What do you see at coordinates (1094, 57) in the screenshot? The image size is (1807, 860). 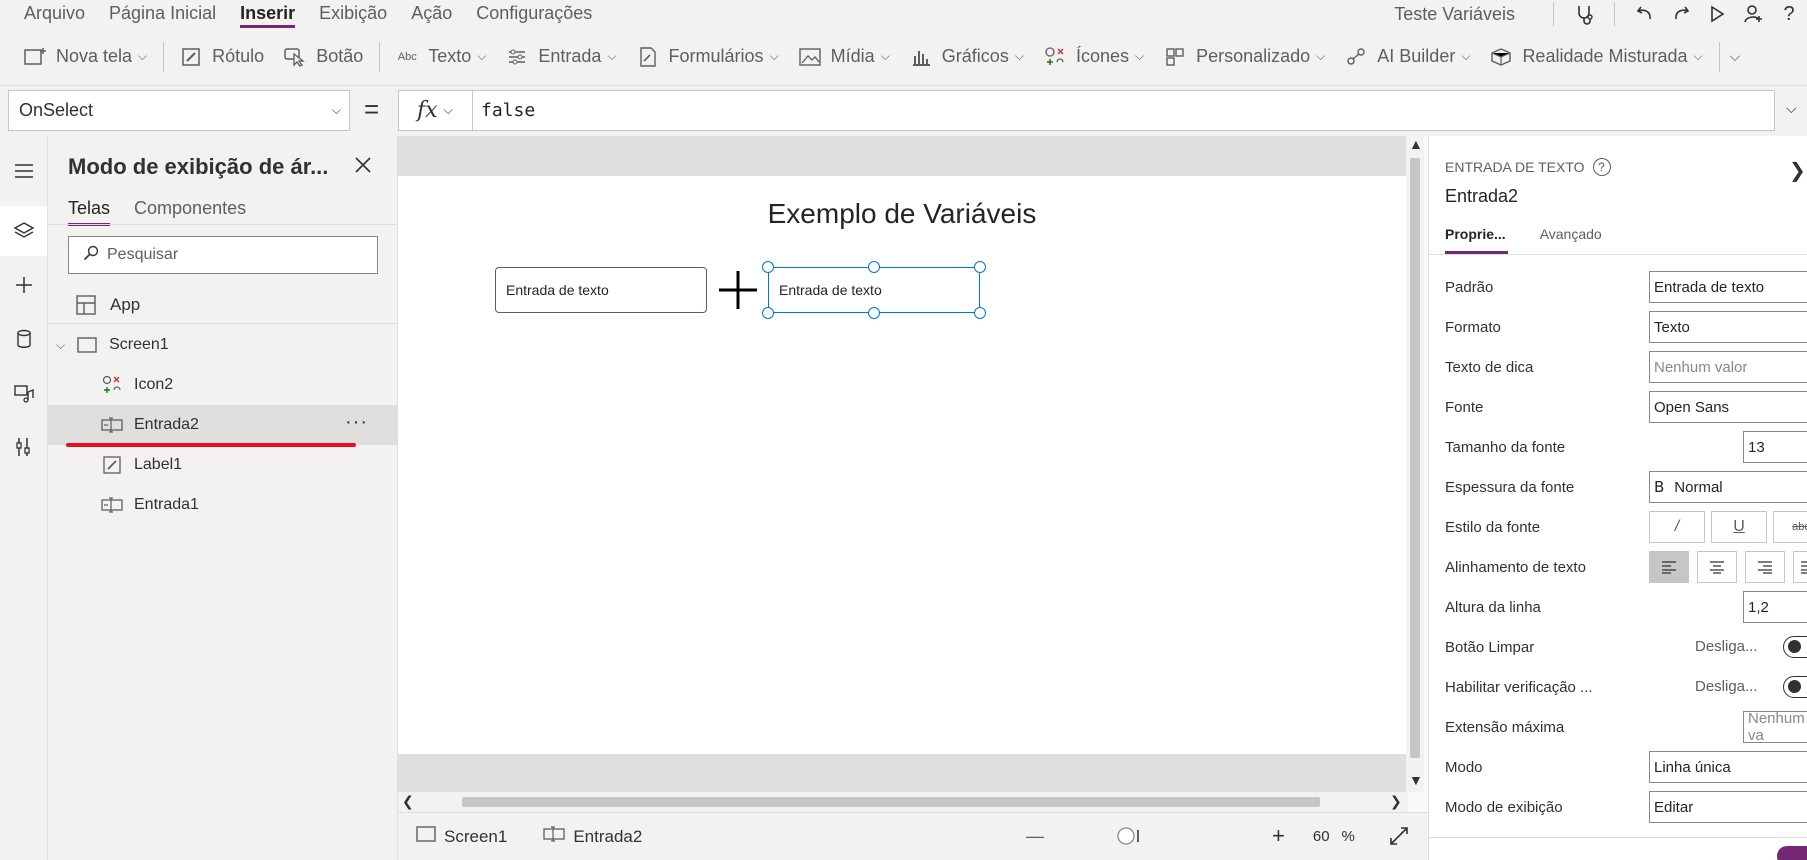 I see `icons-menu: Ícones ⌵` at bounding box center [1094, 57].